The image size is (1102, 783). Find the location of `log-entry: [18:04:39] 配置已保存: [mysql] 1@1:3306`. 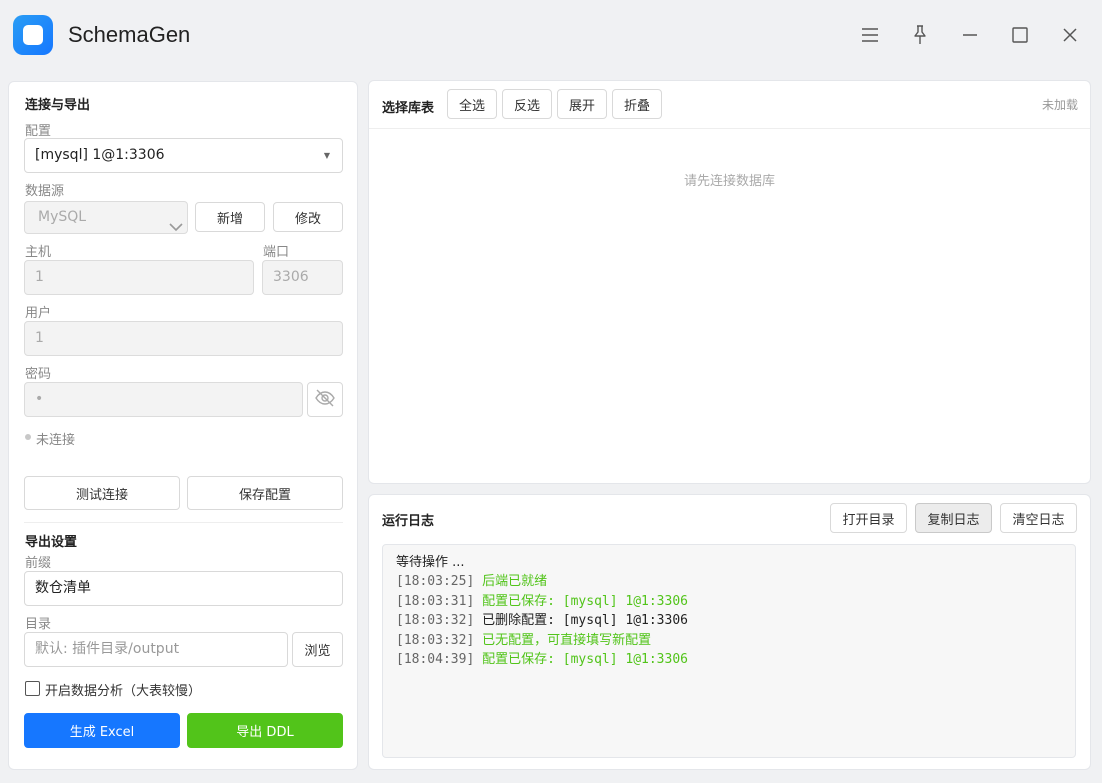

log-entry: [18:04:39] 配置已保存: [mysql] 1@1:3306 is located at coordinates (542, 660).